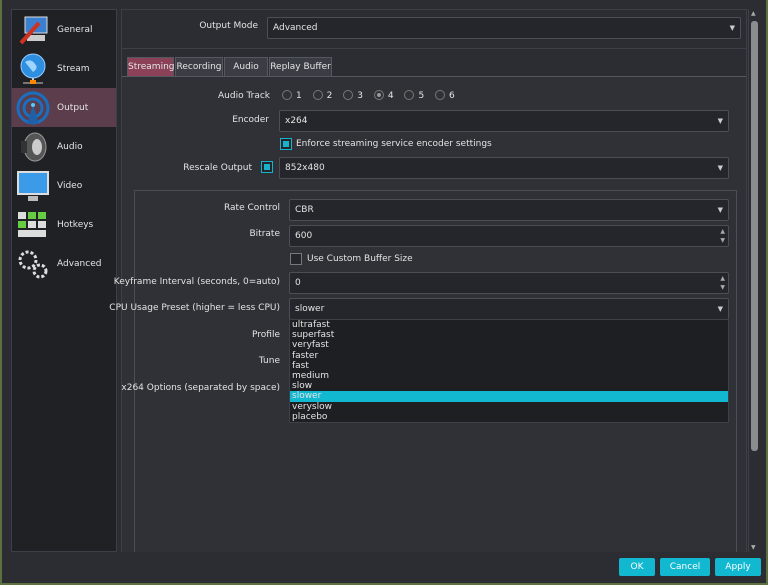  Describe the element at coordinates (360, 259) in the screenshot. I see `custom-buffer-label: Use Custom Buffer Size` at that location.